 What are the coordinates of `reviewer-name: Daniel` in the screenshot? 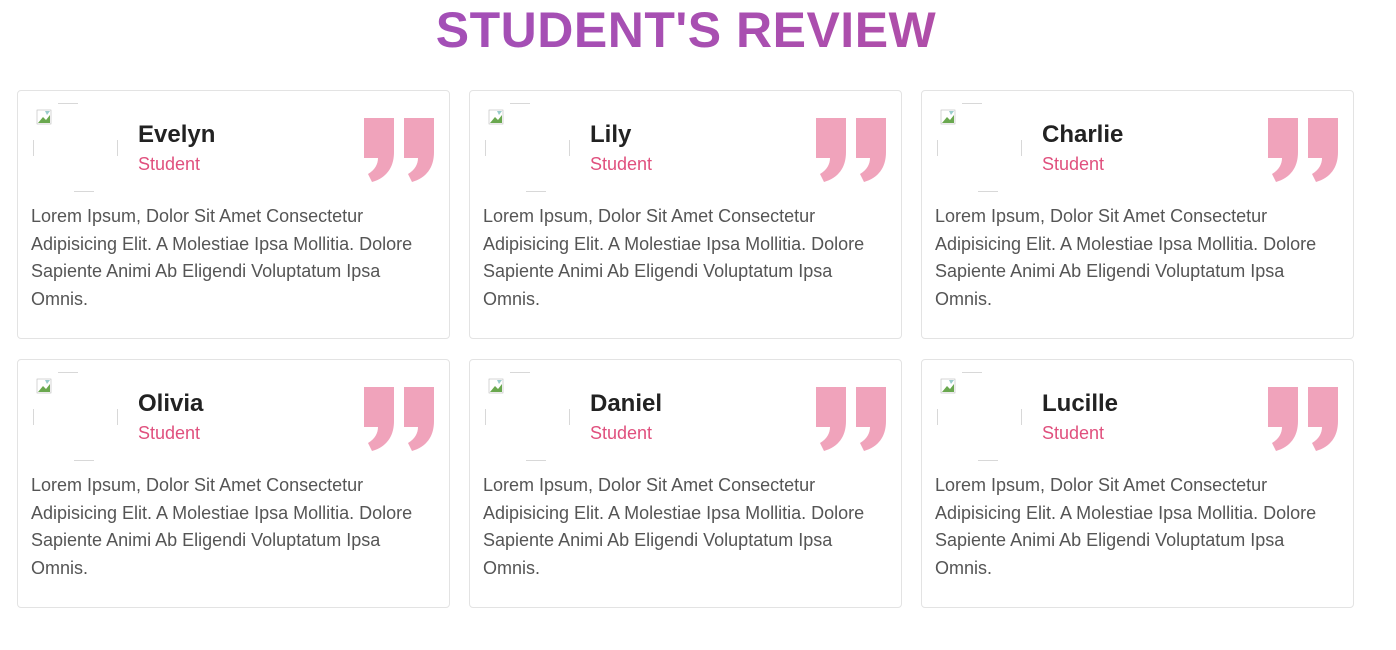 It's located at (626, 403).